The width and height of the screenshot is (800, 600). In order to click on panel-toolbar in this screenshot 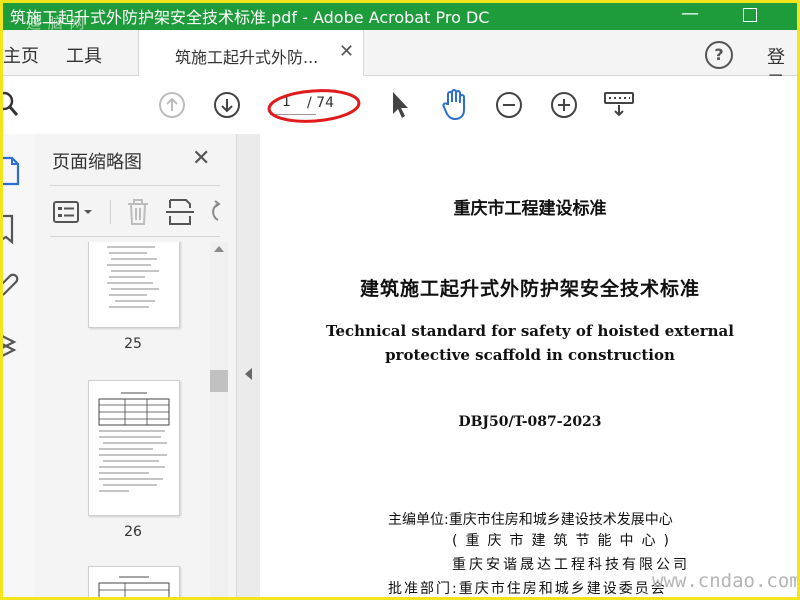, I will do `click(135, 212)`.